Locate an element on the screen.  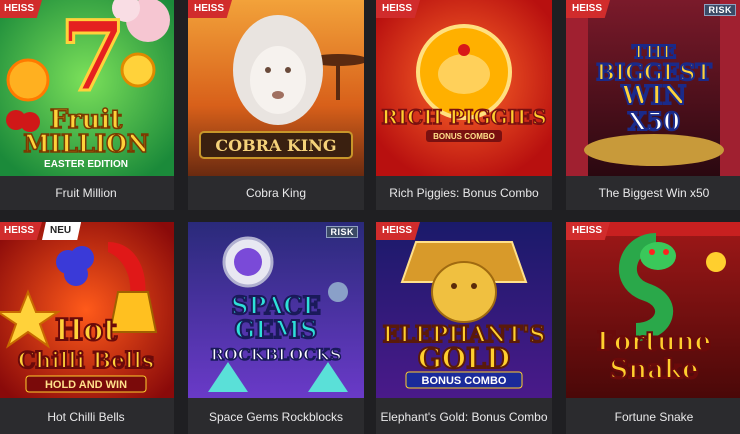
game-title: Elephant's Gold: Bonus Combo is located at coordinates (464, 417).